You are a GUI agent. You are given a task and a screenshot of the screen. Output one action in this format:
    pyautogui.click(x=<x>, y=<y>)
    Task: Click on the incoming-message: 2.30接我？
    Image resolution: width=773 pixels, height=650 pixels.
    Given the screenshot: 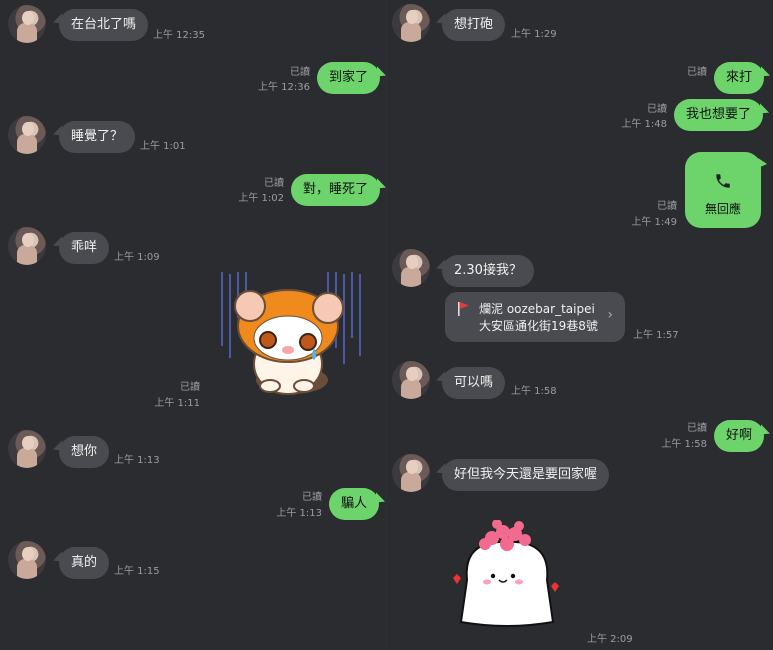 What is the action you would take?
    pyautogui.click(x=488, y=271)
    